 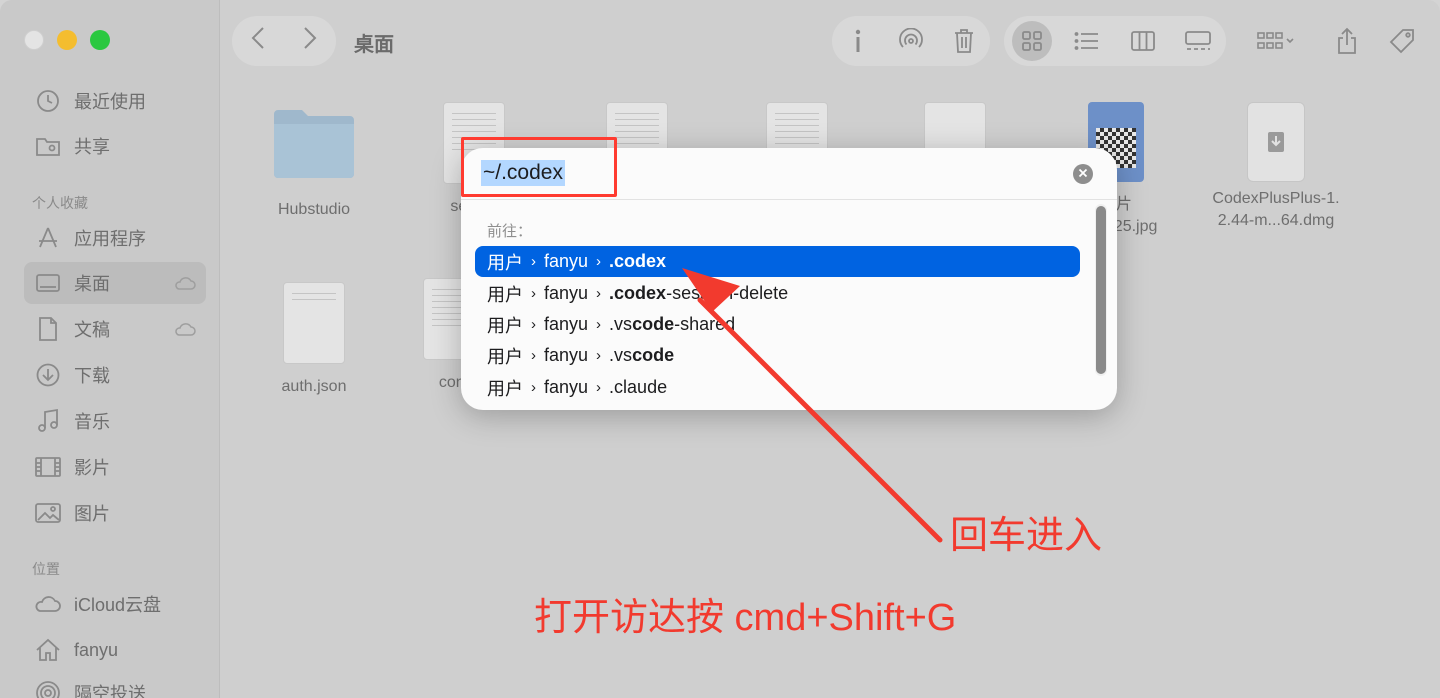 I want to click on tag-button, so click(x=1402, y=41).